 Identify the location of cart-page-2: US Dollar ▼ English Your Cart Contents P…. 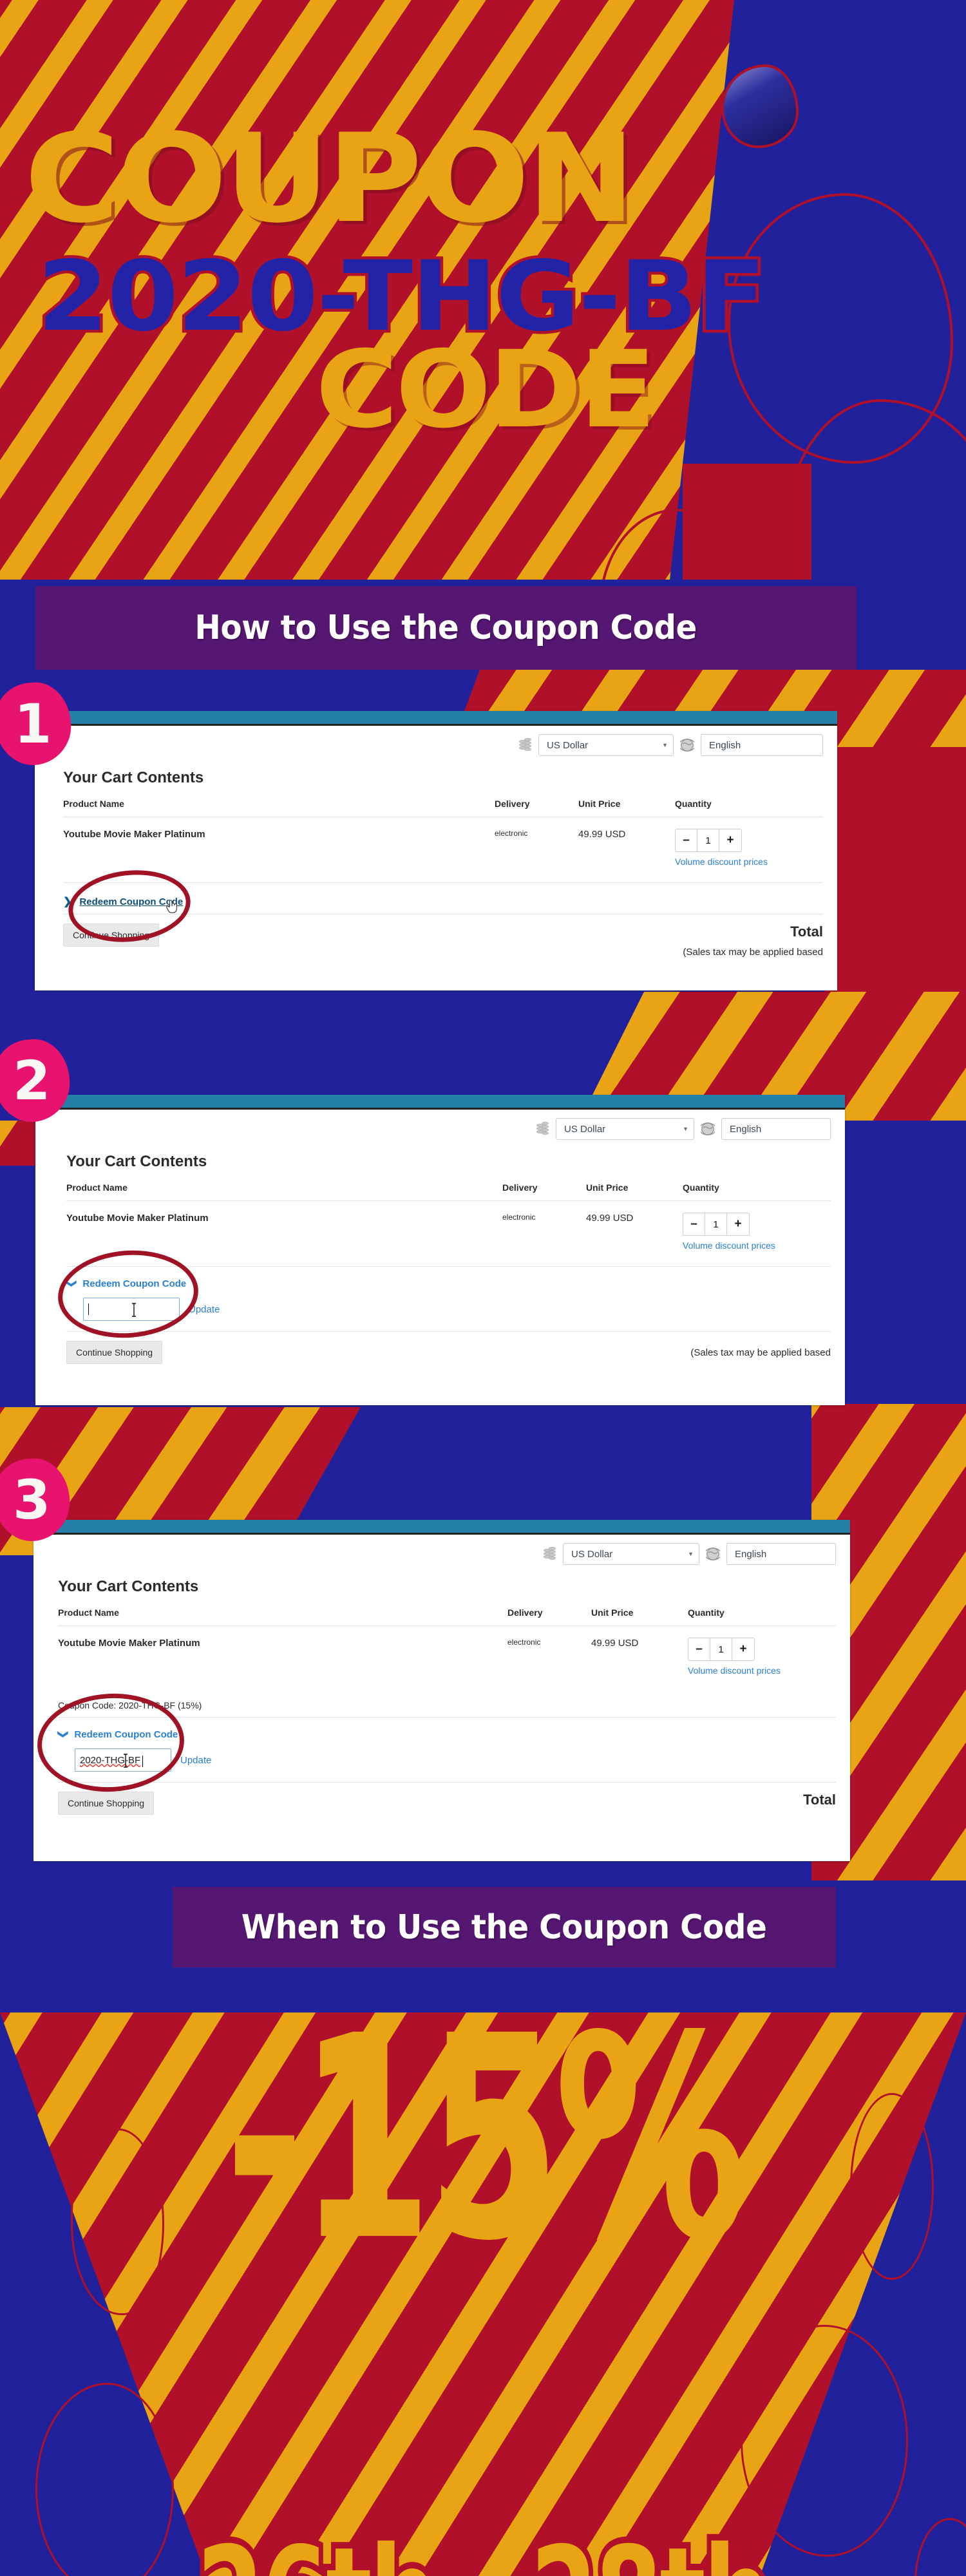
(440, 1237).